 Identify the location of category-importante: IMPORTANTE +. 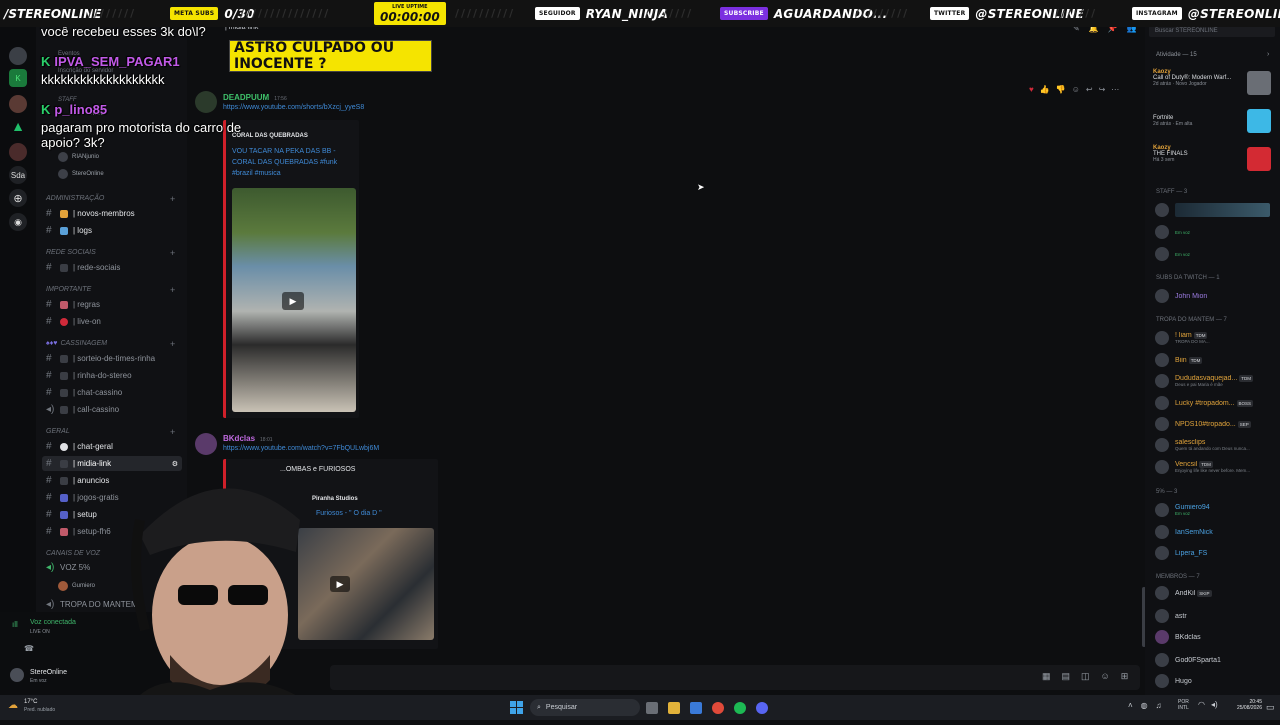
(110, 290).